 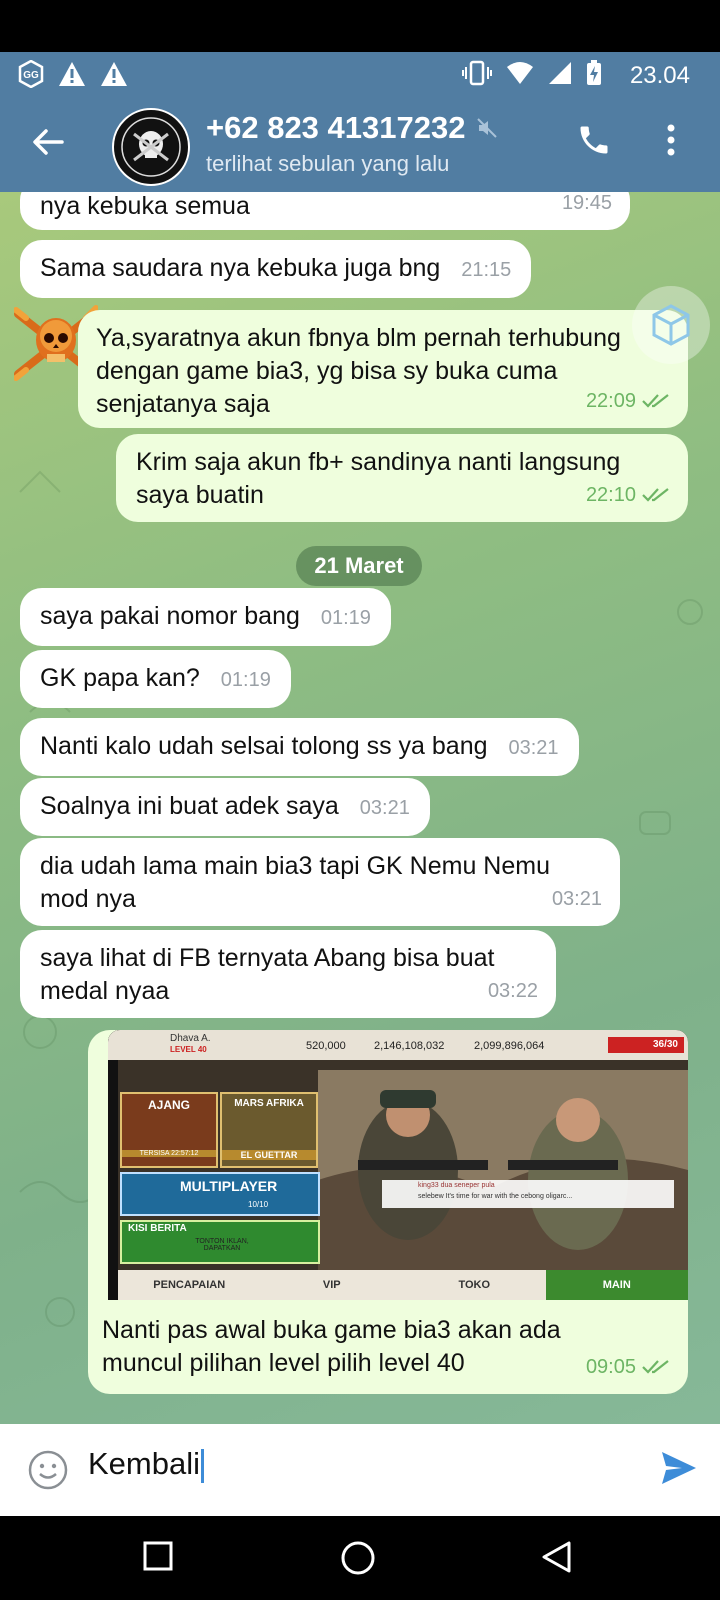 I want to click on status-time: 23.04, so click(x=659, y=75).